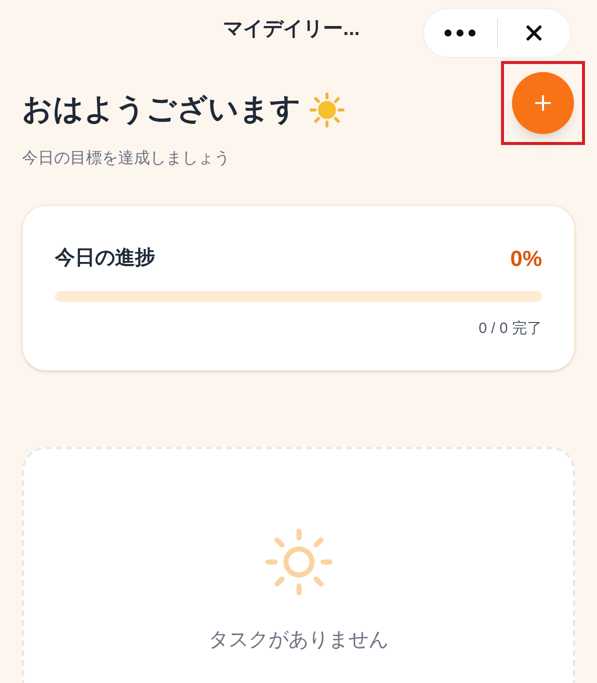 This screenshot has width=597, height=683. What do you see at coordinates (460, 33) in the screenshot?
I see `more-icon` at bounding box center [460, 33].